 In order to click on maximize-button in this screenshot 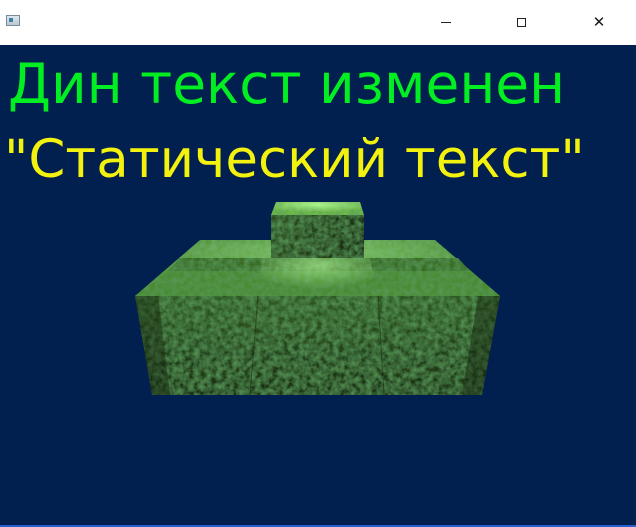, I will do `click(521, 22)`.